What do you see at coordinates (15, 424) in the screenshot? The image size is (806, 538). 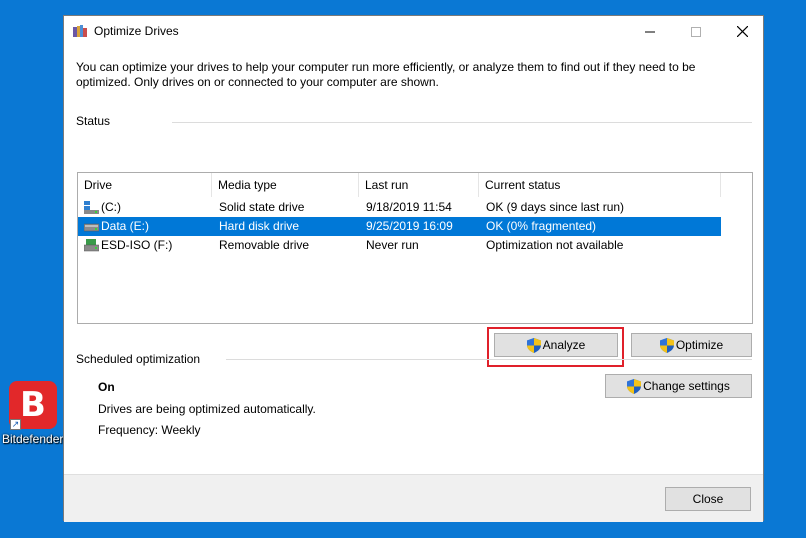 I see `shortcut-arrow-icon: ↗` at bounding box center [15, 424].